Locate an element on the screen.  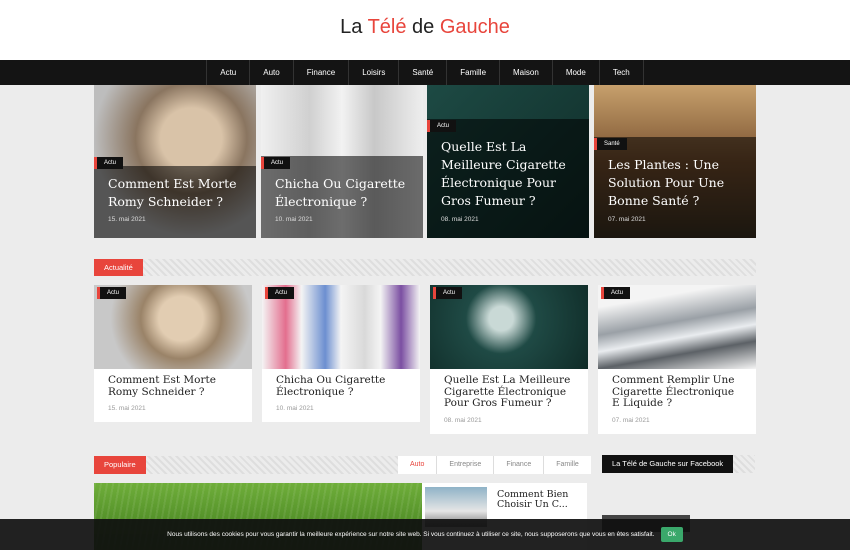
facebook-widget-title: La Télé de Gauche sur Facebook is located at coordinates (668, 464).